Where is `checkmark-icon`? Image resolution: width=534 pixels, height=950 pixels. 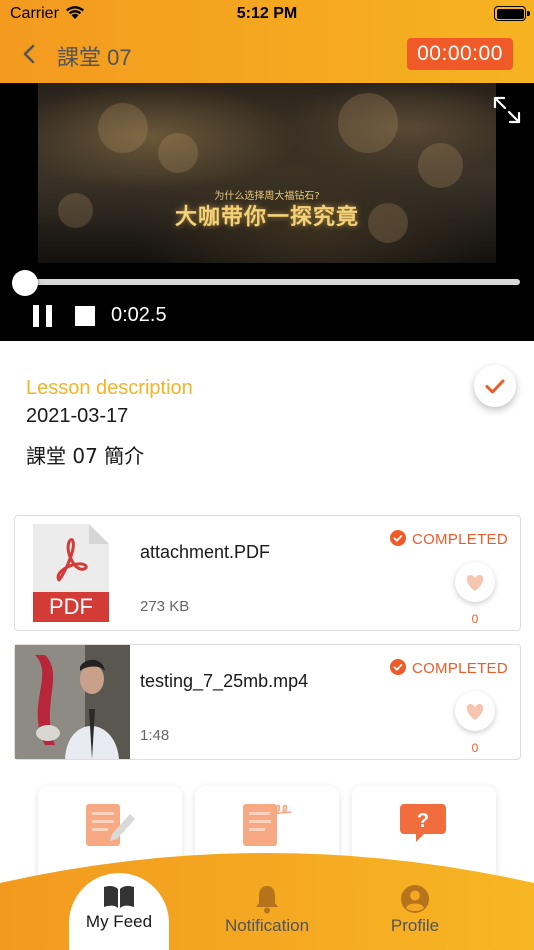
checkmark-icon is located at coordinates (495, 386).